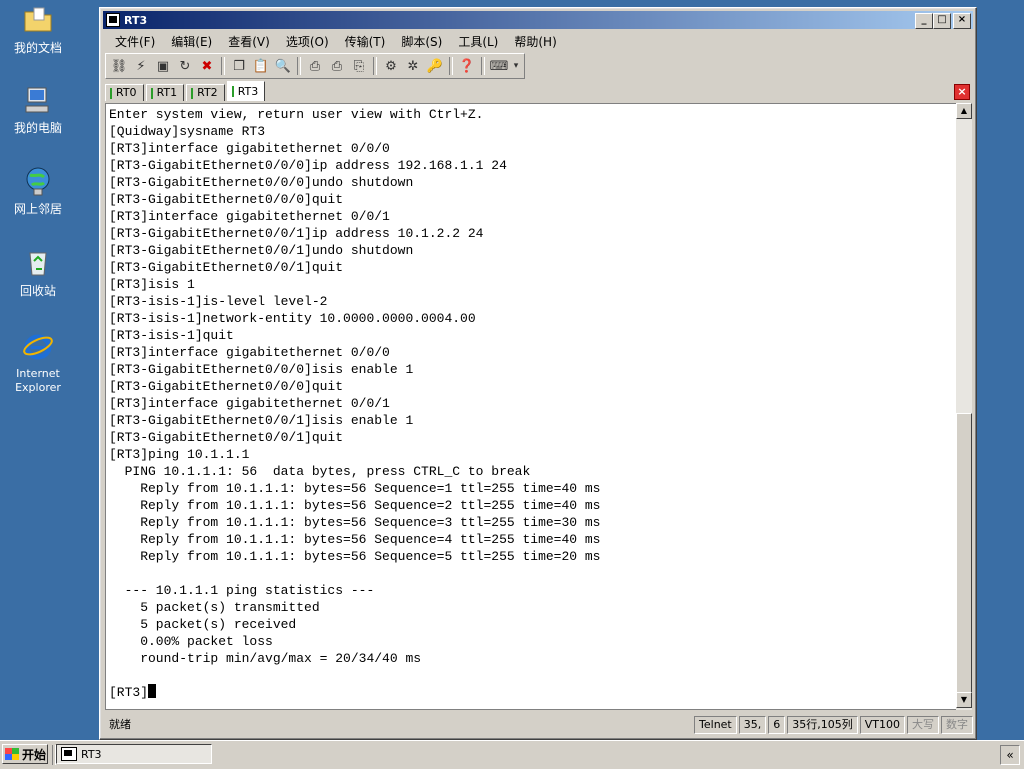 Image resolution: width=1024 pixels, height=769 pixels. Describe the element at coordinates (261, 182) in the screenshot. I see `terminal-line: [RT3-GigabitEthernet0/0/0]undo shutdown` at that location.